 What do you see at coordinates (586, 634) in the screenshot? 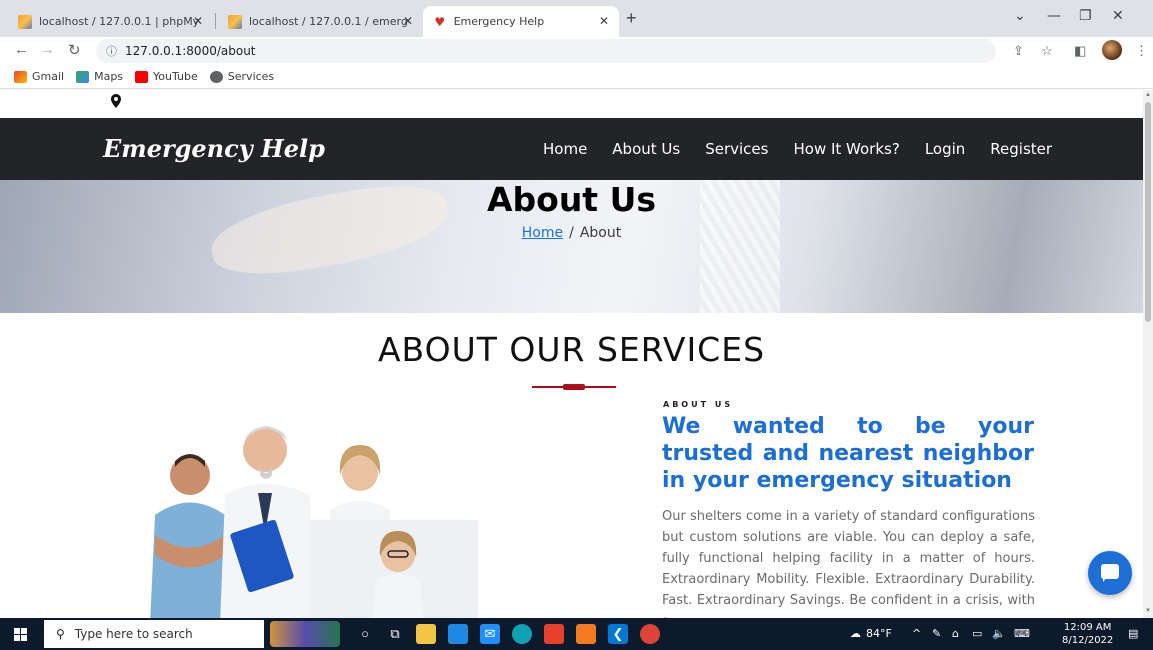
I see `xampp-icon` at bounding box center [586, 634].